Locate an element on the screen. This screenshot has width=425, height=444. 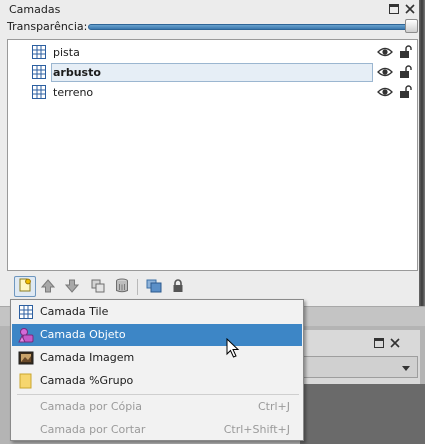
opacity-slider is located at coordinates (249, 27).